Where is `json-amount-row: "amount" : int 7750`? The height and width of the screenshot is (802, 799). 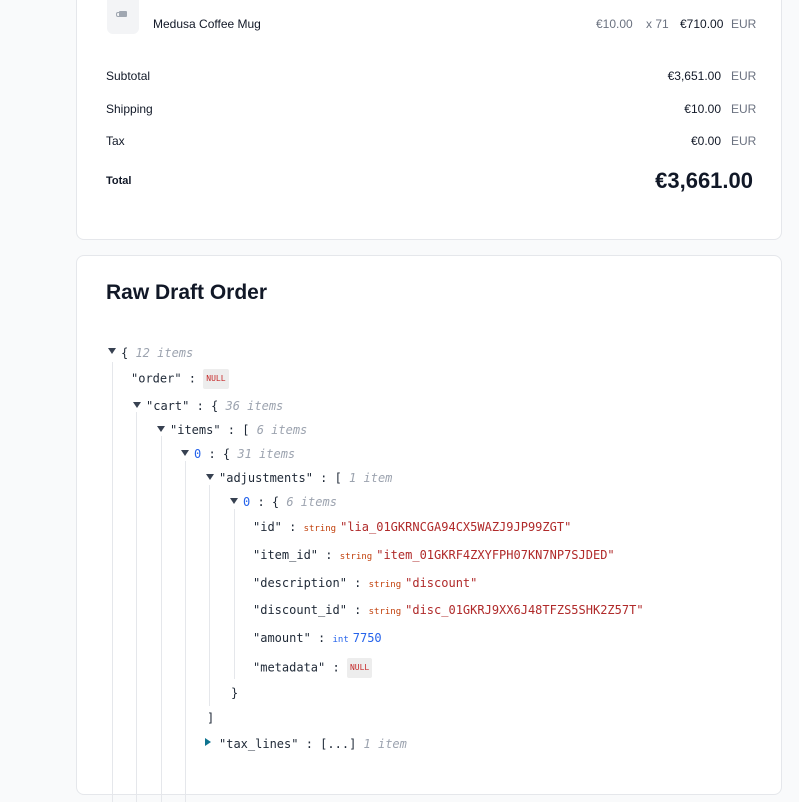
json-amount-row: "amount" : int 7750 is located at coordinates (317, 638).